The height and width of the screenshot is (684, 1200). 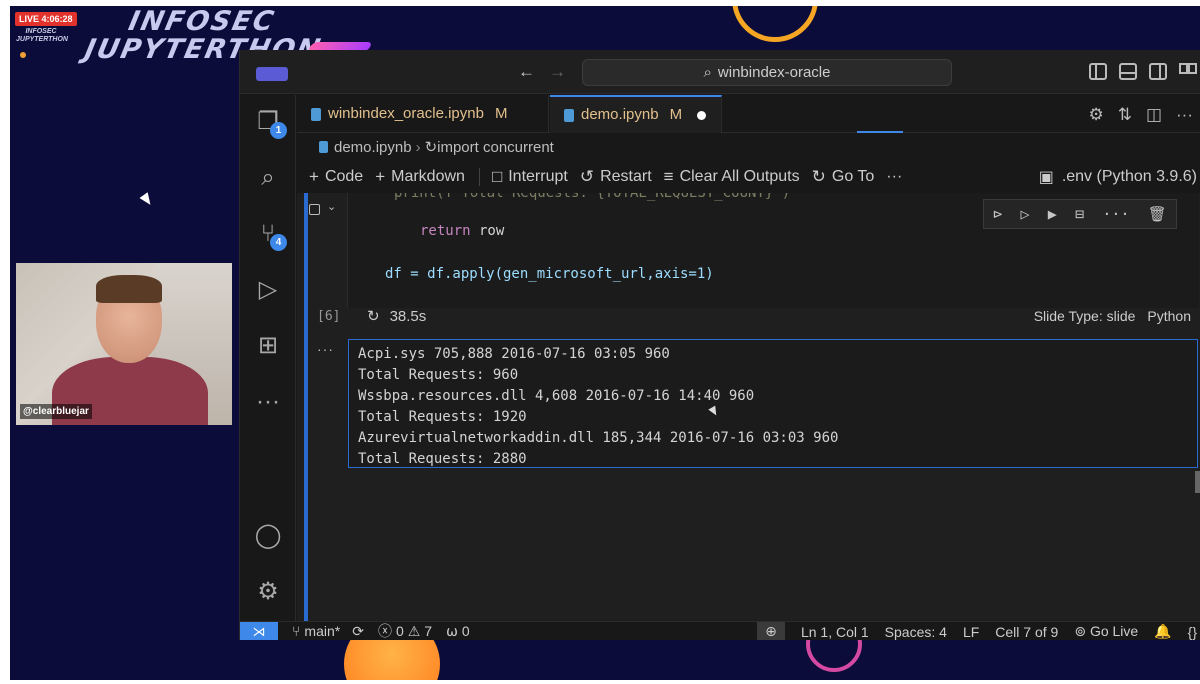 I want to click on remote-indicator-icon: ⋊, so click(x=259, y=630).